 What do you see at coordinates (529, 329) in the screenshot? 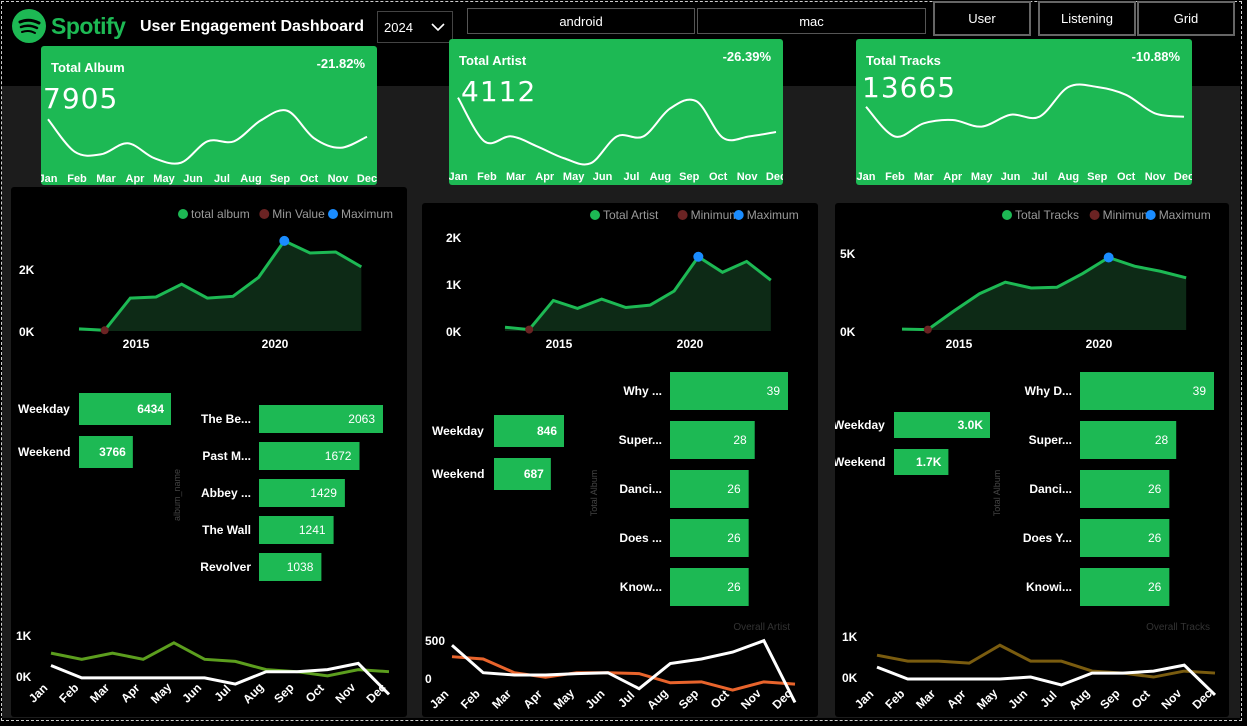
I see `min-point-marker` at bounding box center [529, 329].